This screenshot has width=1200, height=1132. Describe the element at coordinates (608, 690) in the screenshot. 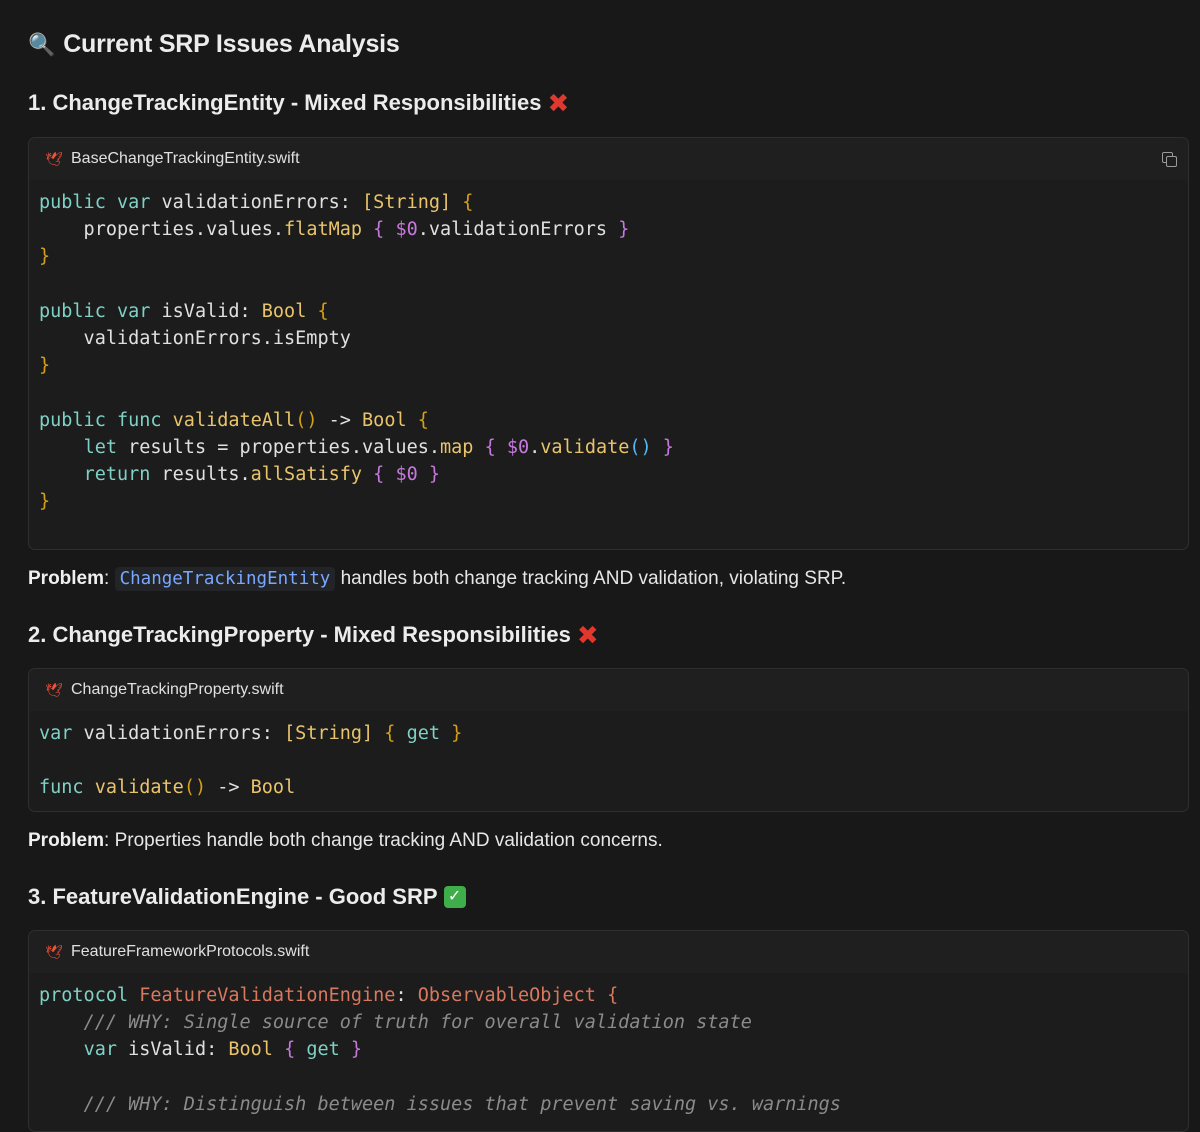

I see `code-block-header: 🕊 ChangeTrackingProperty.swift` at that location.